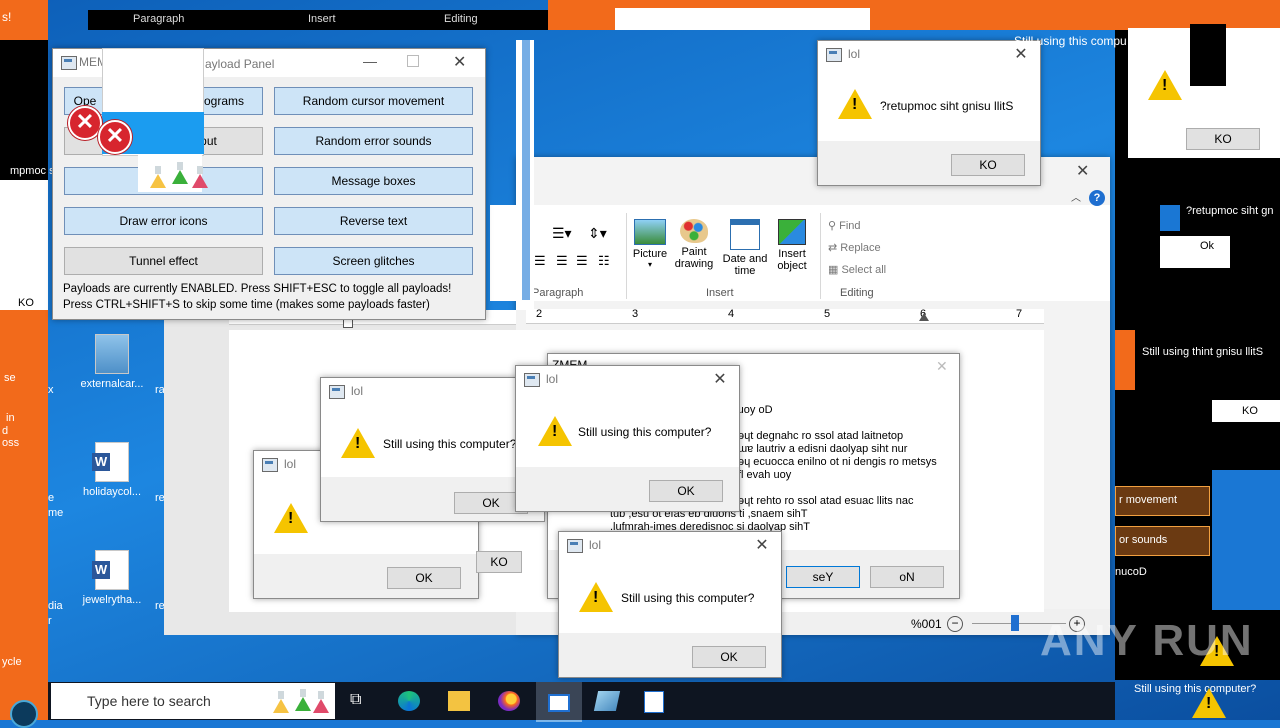 The width and height of the screenshot is (1280, 728). I want to click on date-time-button: Date and time, so click(745, 248).